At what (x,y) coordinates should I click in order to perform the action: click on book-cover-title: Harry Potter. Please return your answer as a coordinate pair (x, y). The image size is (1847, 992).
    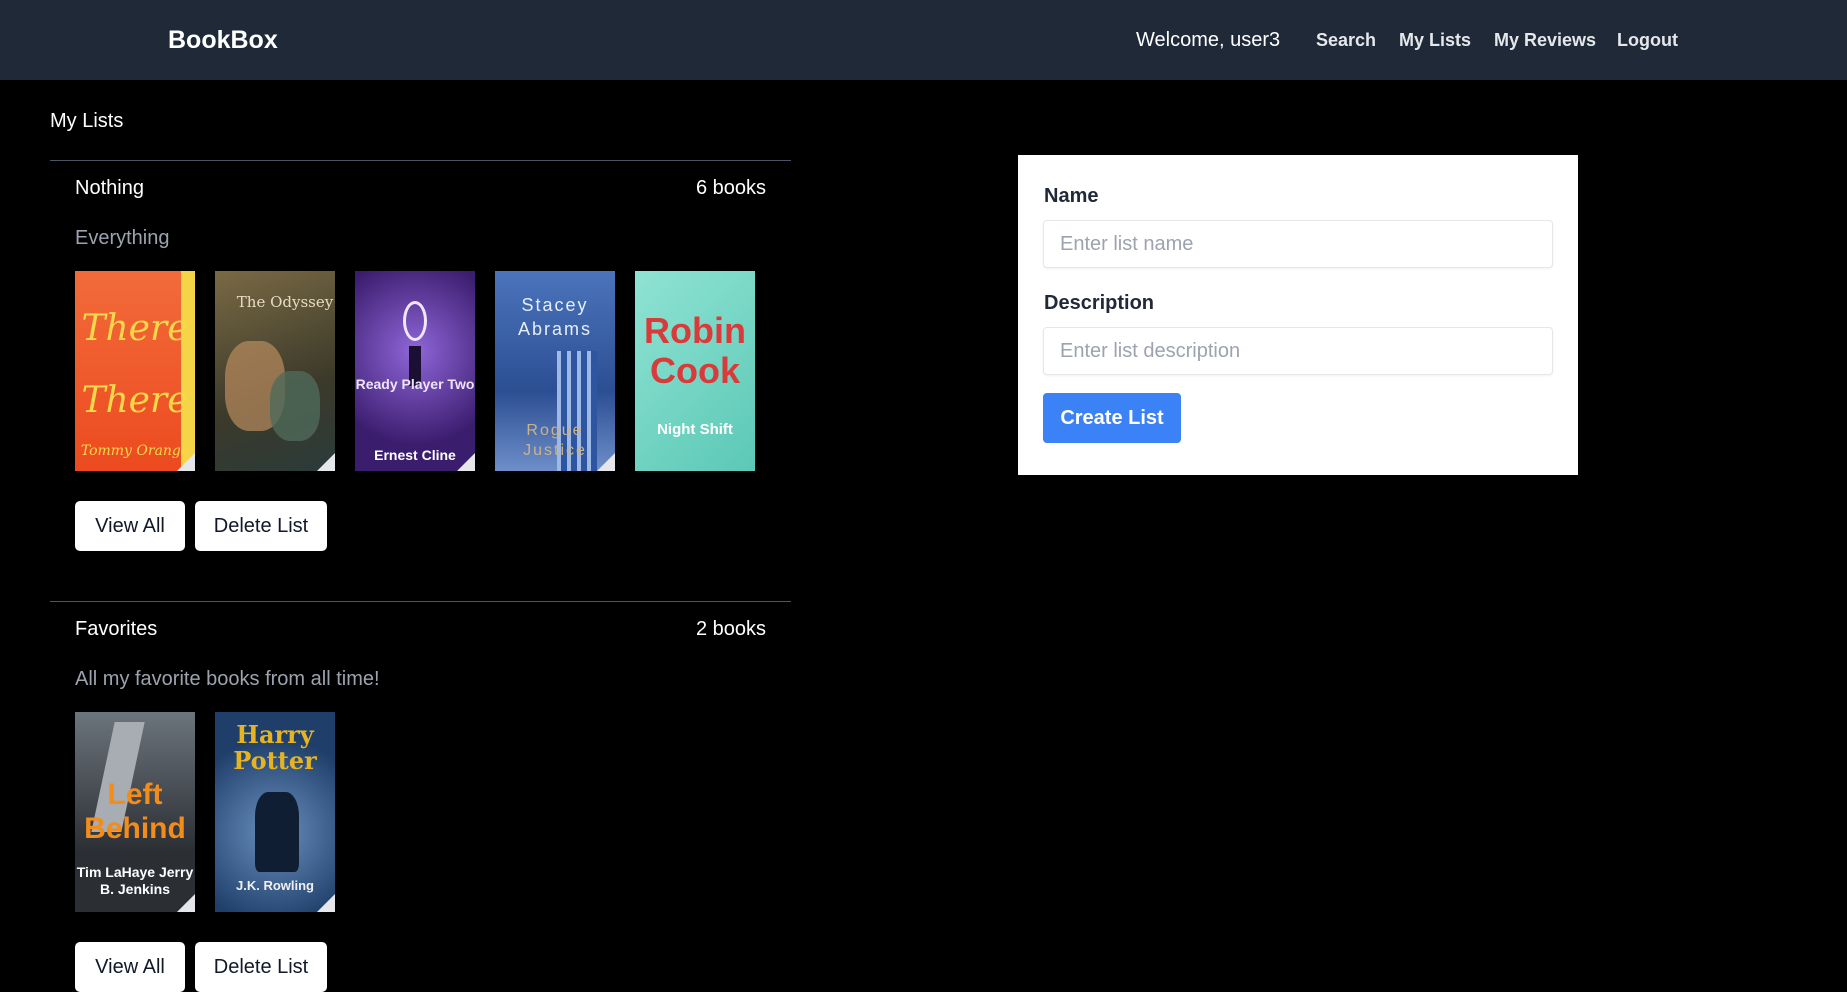
    Looking at the image, I should click on (275, 747).